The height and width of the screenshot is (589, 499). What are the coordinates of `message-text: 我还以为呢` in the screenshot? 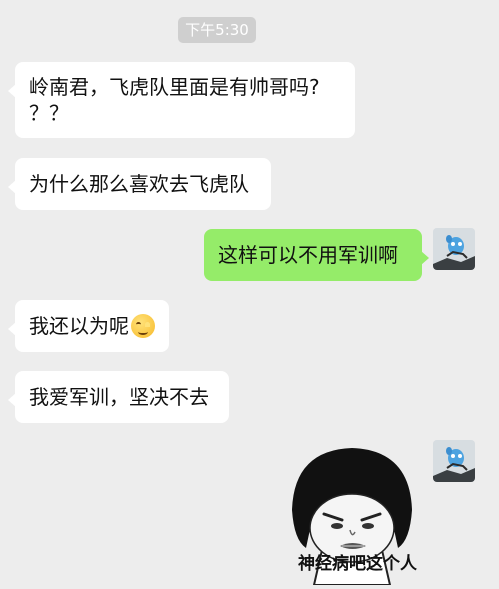 It's located at (79, 326).